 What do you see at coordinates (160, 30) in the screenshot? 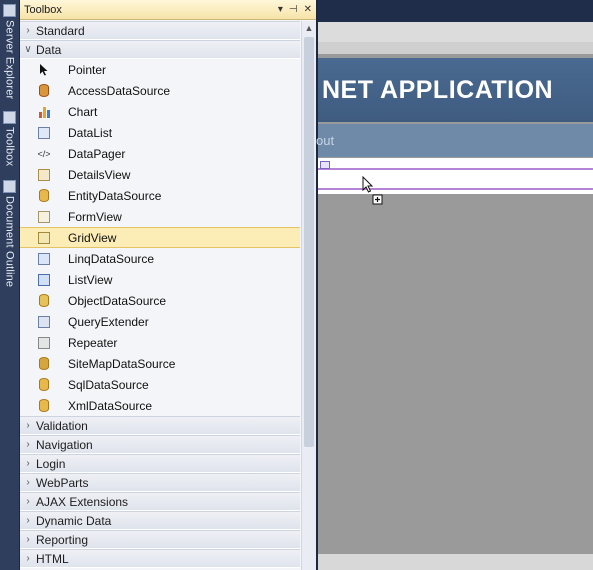
I see `group-standard: › Standard` at bounding box center [160, 30].